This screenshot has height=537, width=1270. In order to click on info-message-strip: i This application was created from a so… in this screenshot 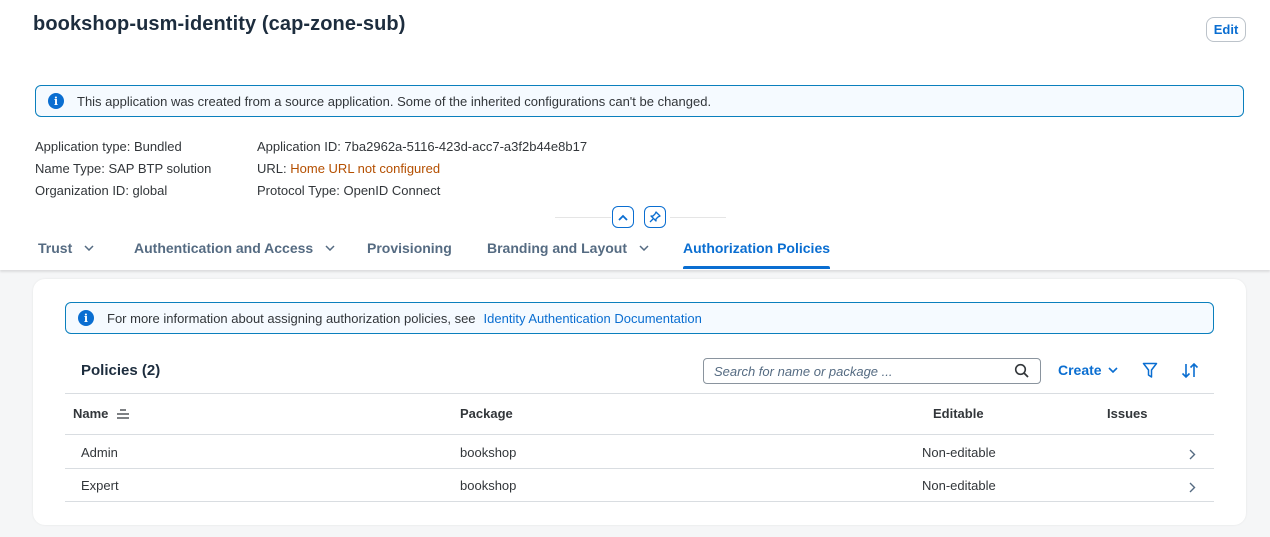, I will do `click(639, 101)`.